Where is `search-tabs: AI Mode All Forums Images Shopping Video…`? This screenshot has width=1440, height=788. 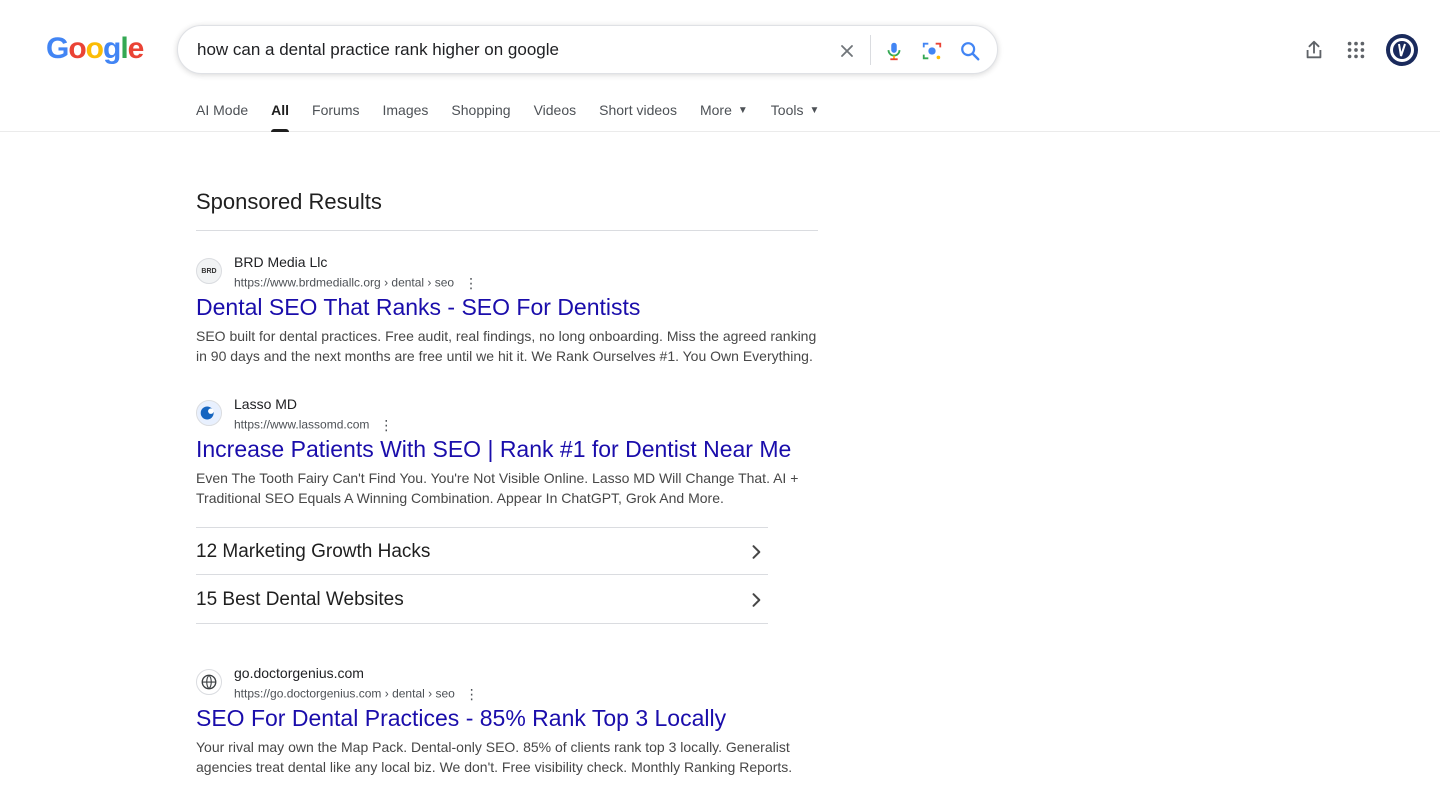 search-tabs: AI Mode All Forums Images Shopping Video… is located at coordinates (519, 116).